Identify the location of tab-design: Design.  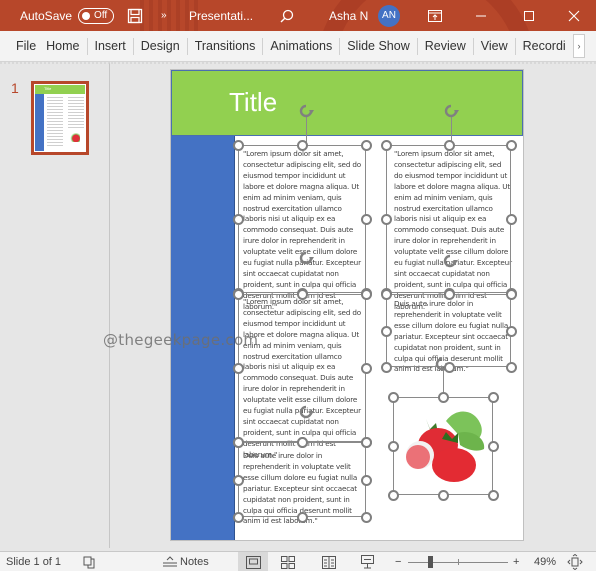
(161, 46).